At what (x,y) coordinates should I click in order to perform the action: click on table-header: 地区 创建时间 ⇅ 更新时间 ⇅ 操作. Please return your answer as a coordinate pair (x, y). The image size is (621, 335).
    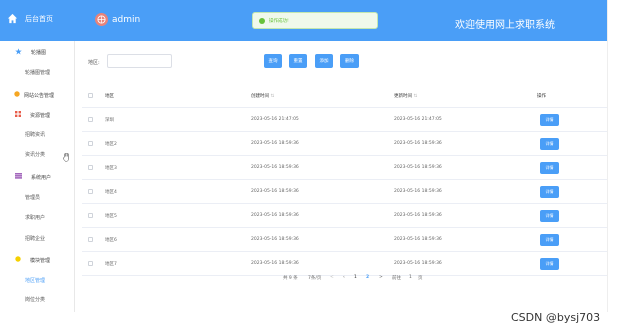
    Looking at the image, I should click on (344, 96).